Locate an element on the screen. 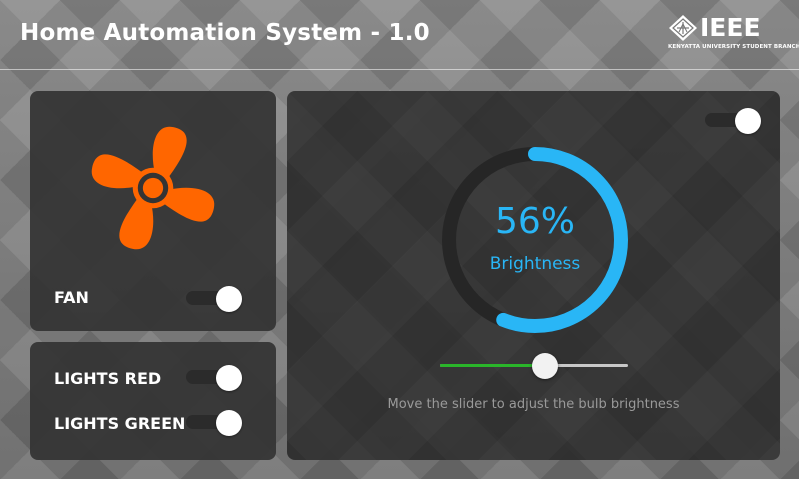 The image size is (799, 479). lights-red-toggle is located at coordinates (214, 378).